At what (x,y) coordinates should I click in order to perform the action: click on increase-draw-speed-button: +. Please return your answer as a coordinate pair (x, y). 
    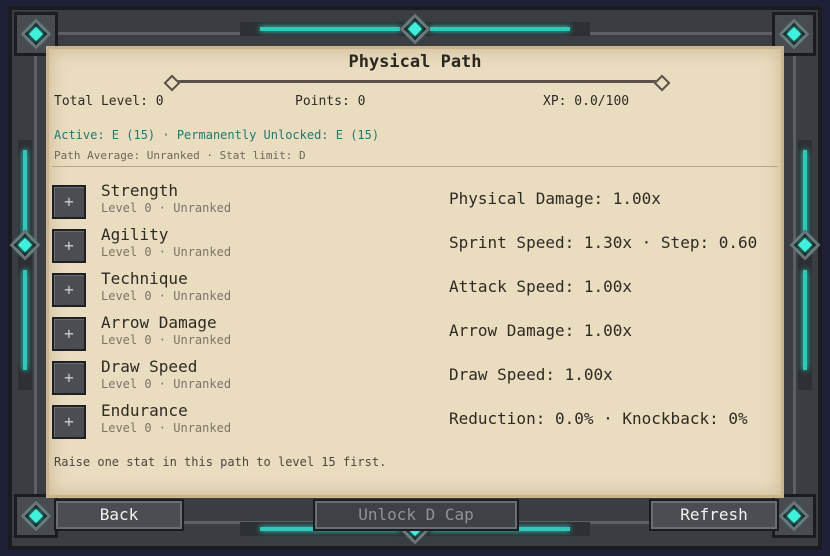
    Looking at the image, I should click on (69, 378).